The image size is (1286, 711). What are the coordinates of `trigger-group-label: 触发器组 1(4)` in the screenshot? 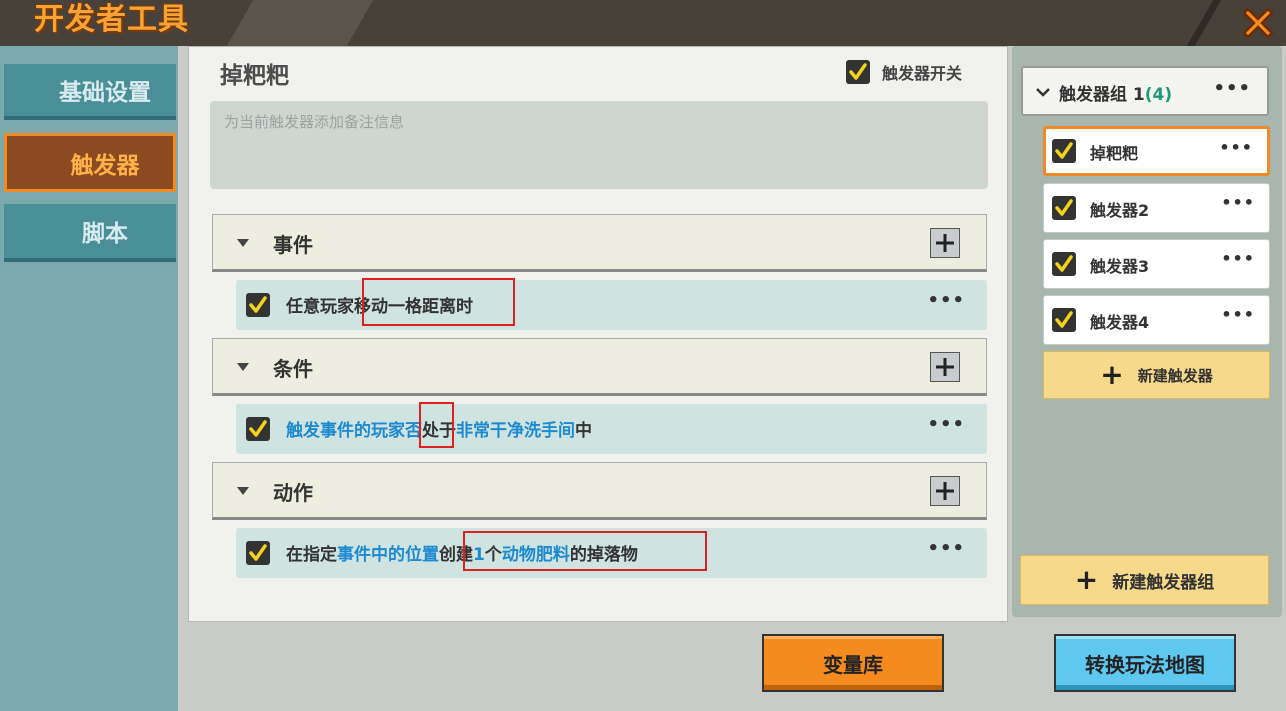 It's located at (1115, 92).